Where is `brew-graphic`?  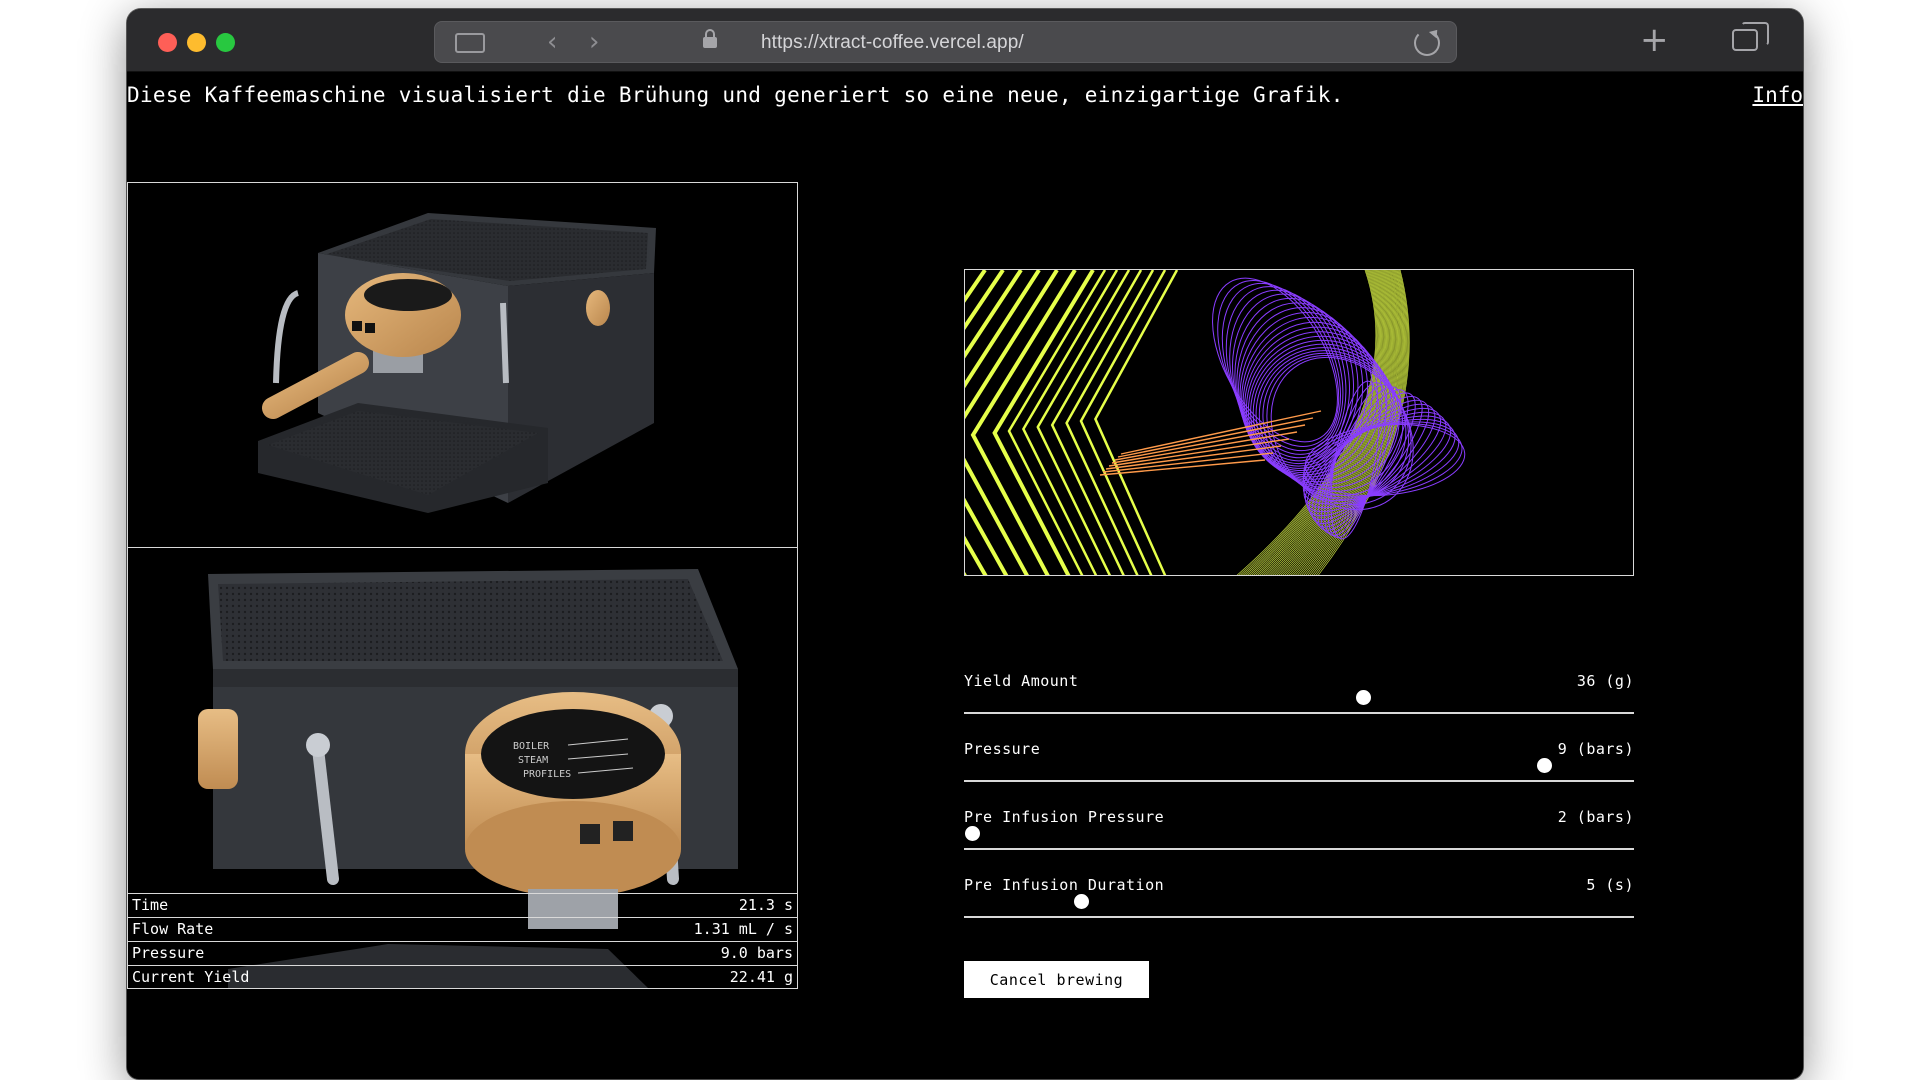 brew-graphic is located at coordinates (1299, 422).